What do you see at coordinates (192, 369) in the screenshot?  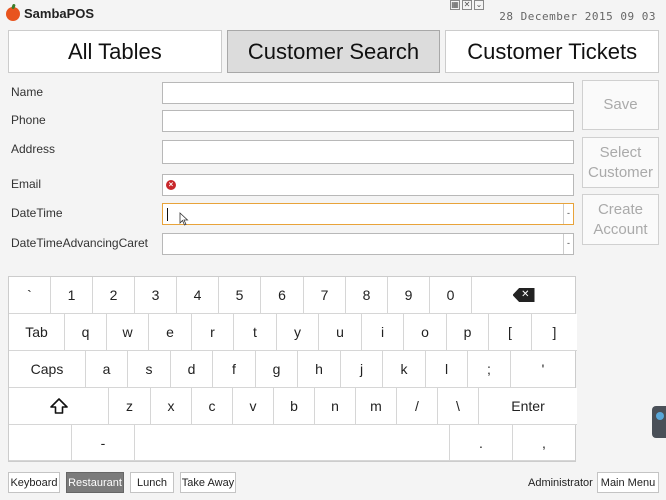 I see `key-d: d` at bounding box center [192, 369].